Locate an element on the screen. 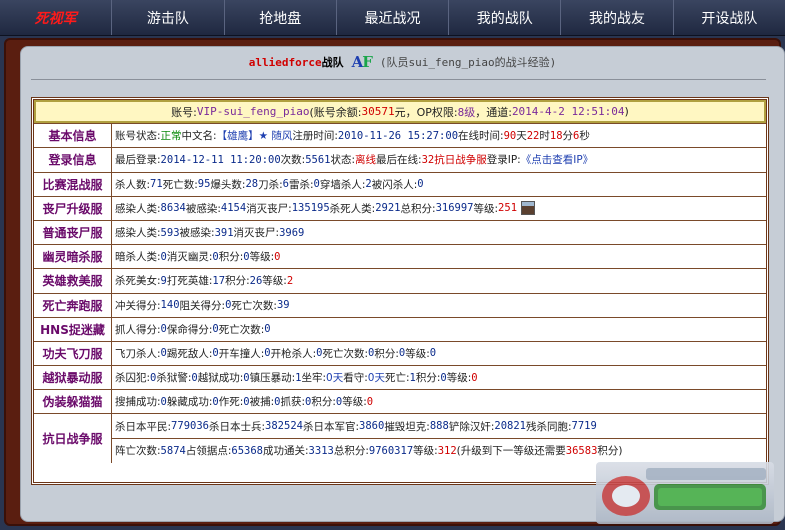  stat-text: 雷杀: is located at coordinates (301, 184).